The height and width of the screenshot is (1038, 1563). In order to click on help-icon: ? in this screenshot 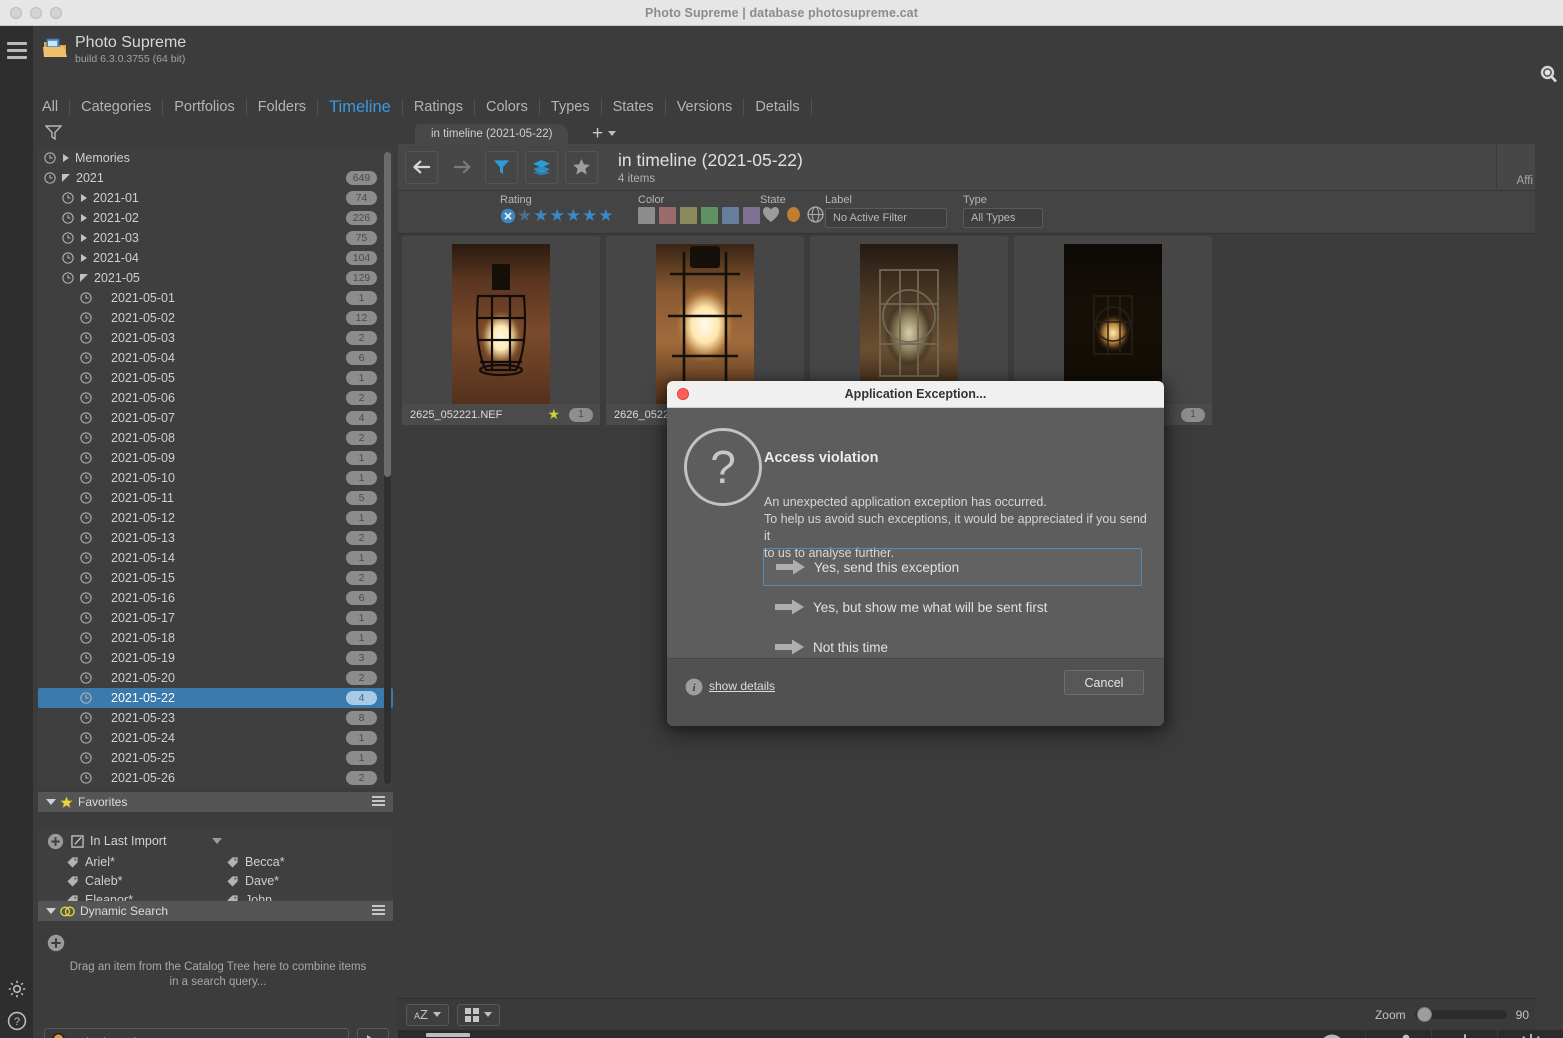, I will do `click(17, 1021)`.